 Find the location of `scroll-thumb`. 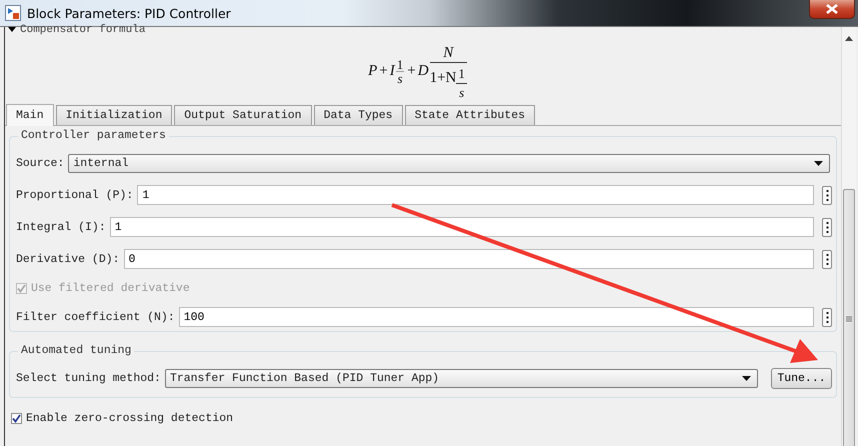

scroll-thumb is located at coordinates (849, 317).